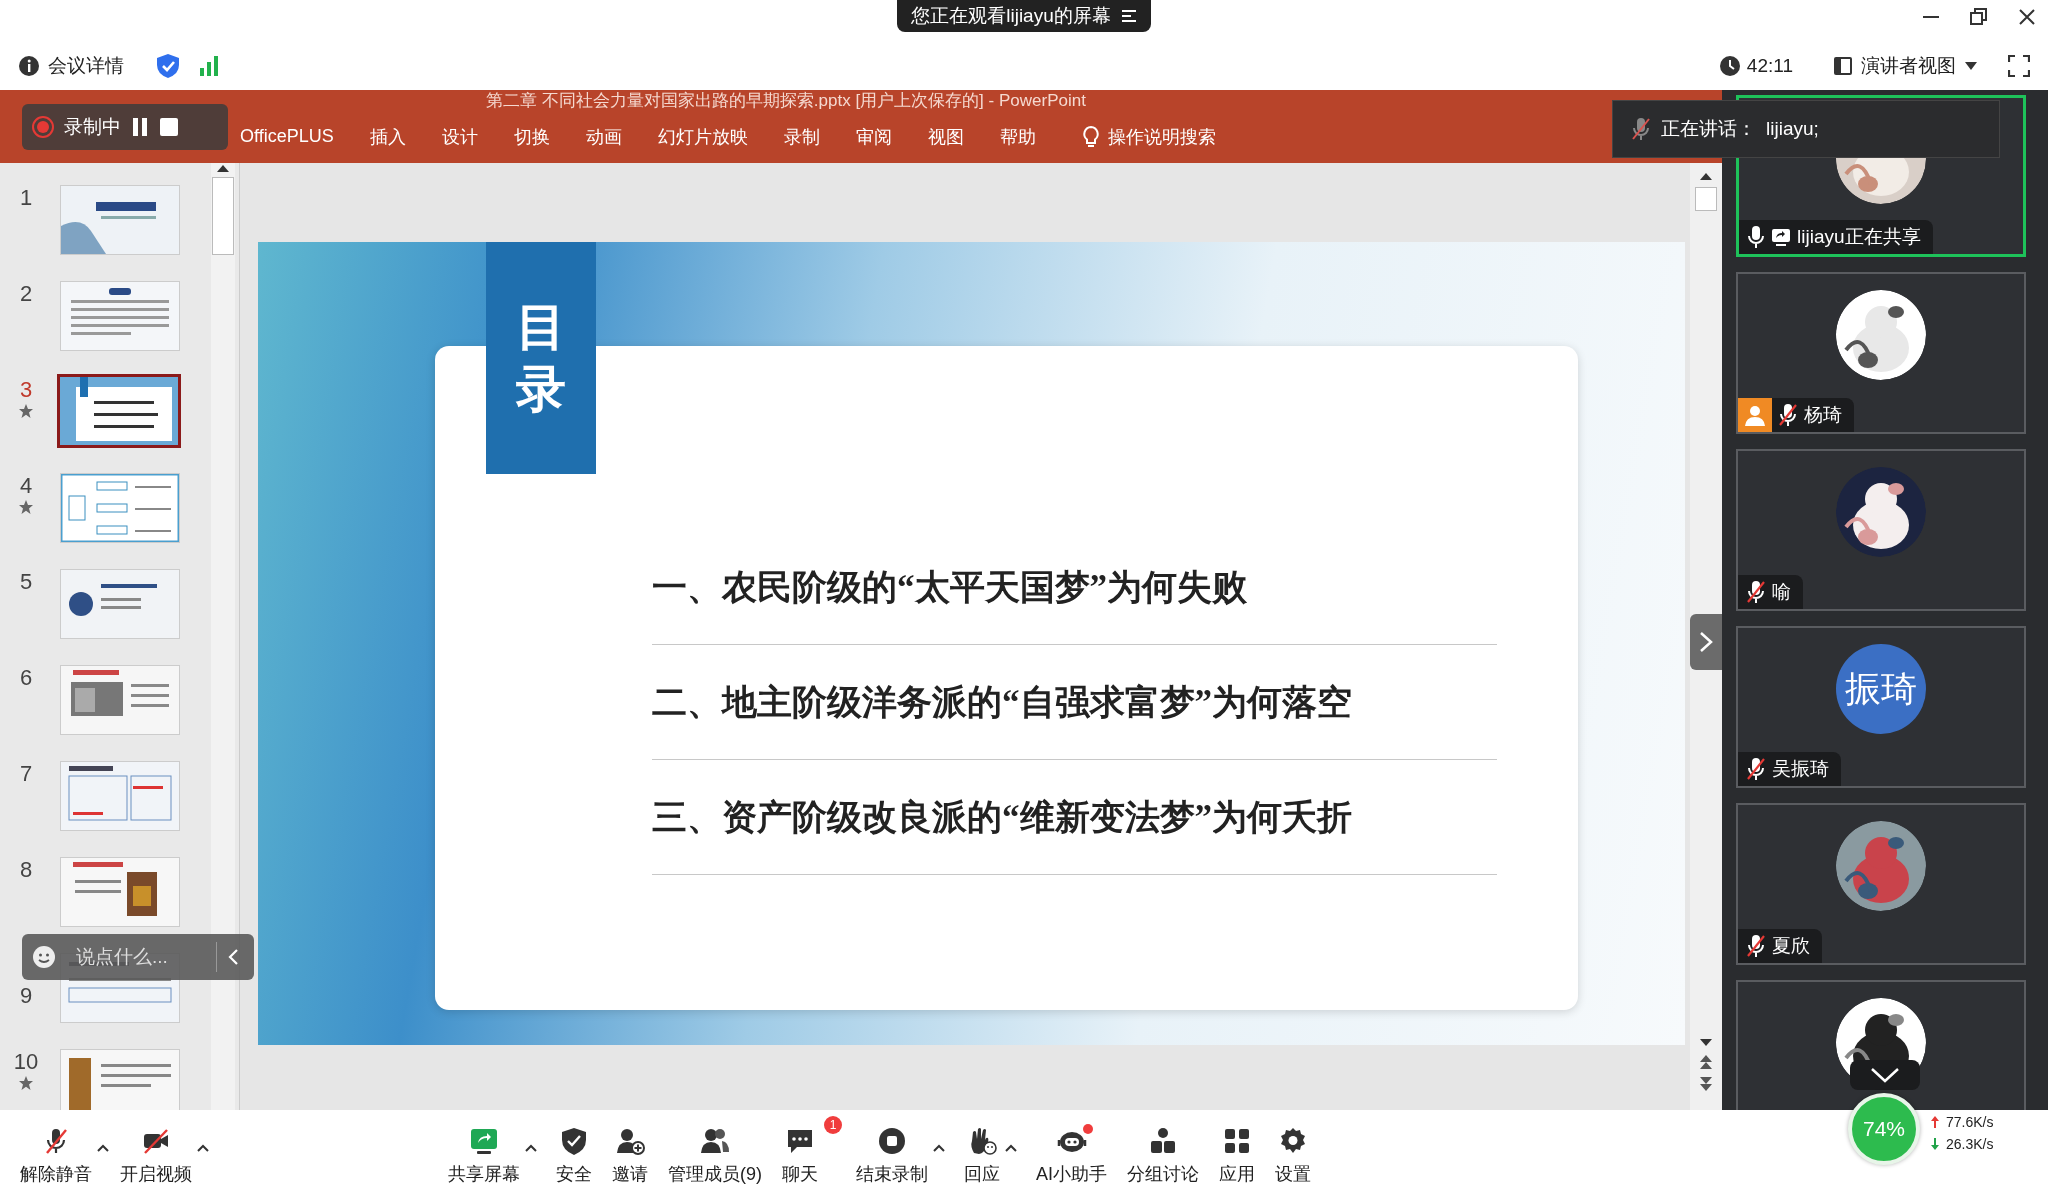 The height and width of the screenshot is (1202, 2048). I want to click on ribbon-tab: OfficePLUS, so click(287, 136).